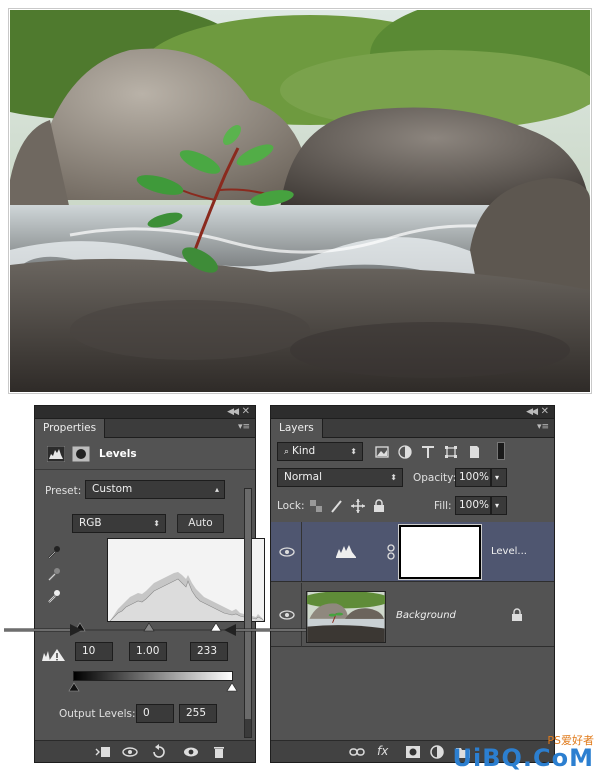 The height and width of the screenshot is (776, 600). Describe the element at coordinates (265, 630) in the screenshot. I see `arrow-pointer-right` at that location.